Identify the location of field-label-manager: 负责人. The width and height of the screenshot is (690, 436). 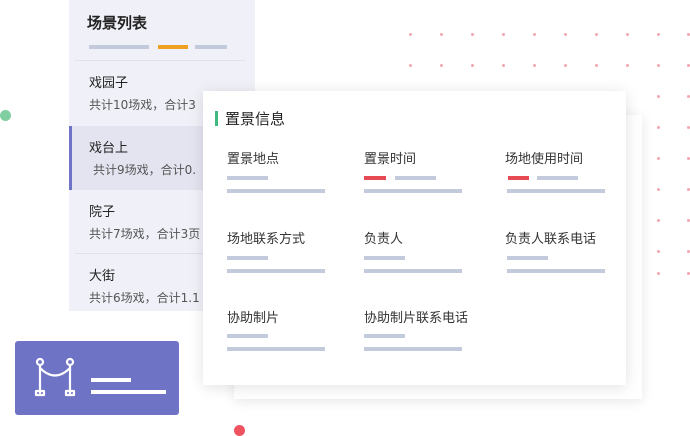
(384, 239).